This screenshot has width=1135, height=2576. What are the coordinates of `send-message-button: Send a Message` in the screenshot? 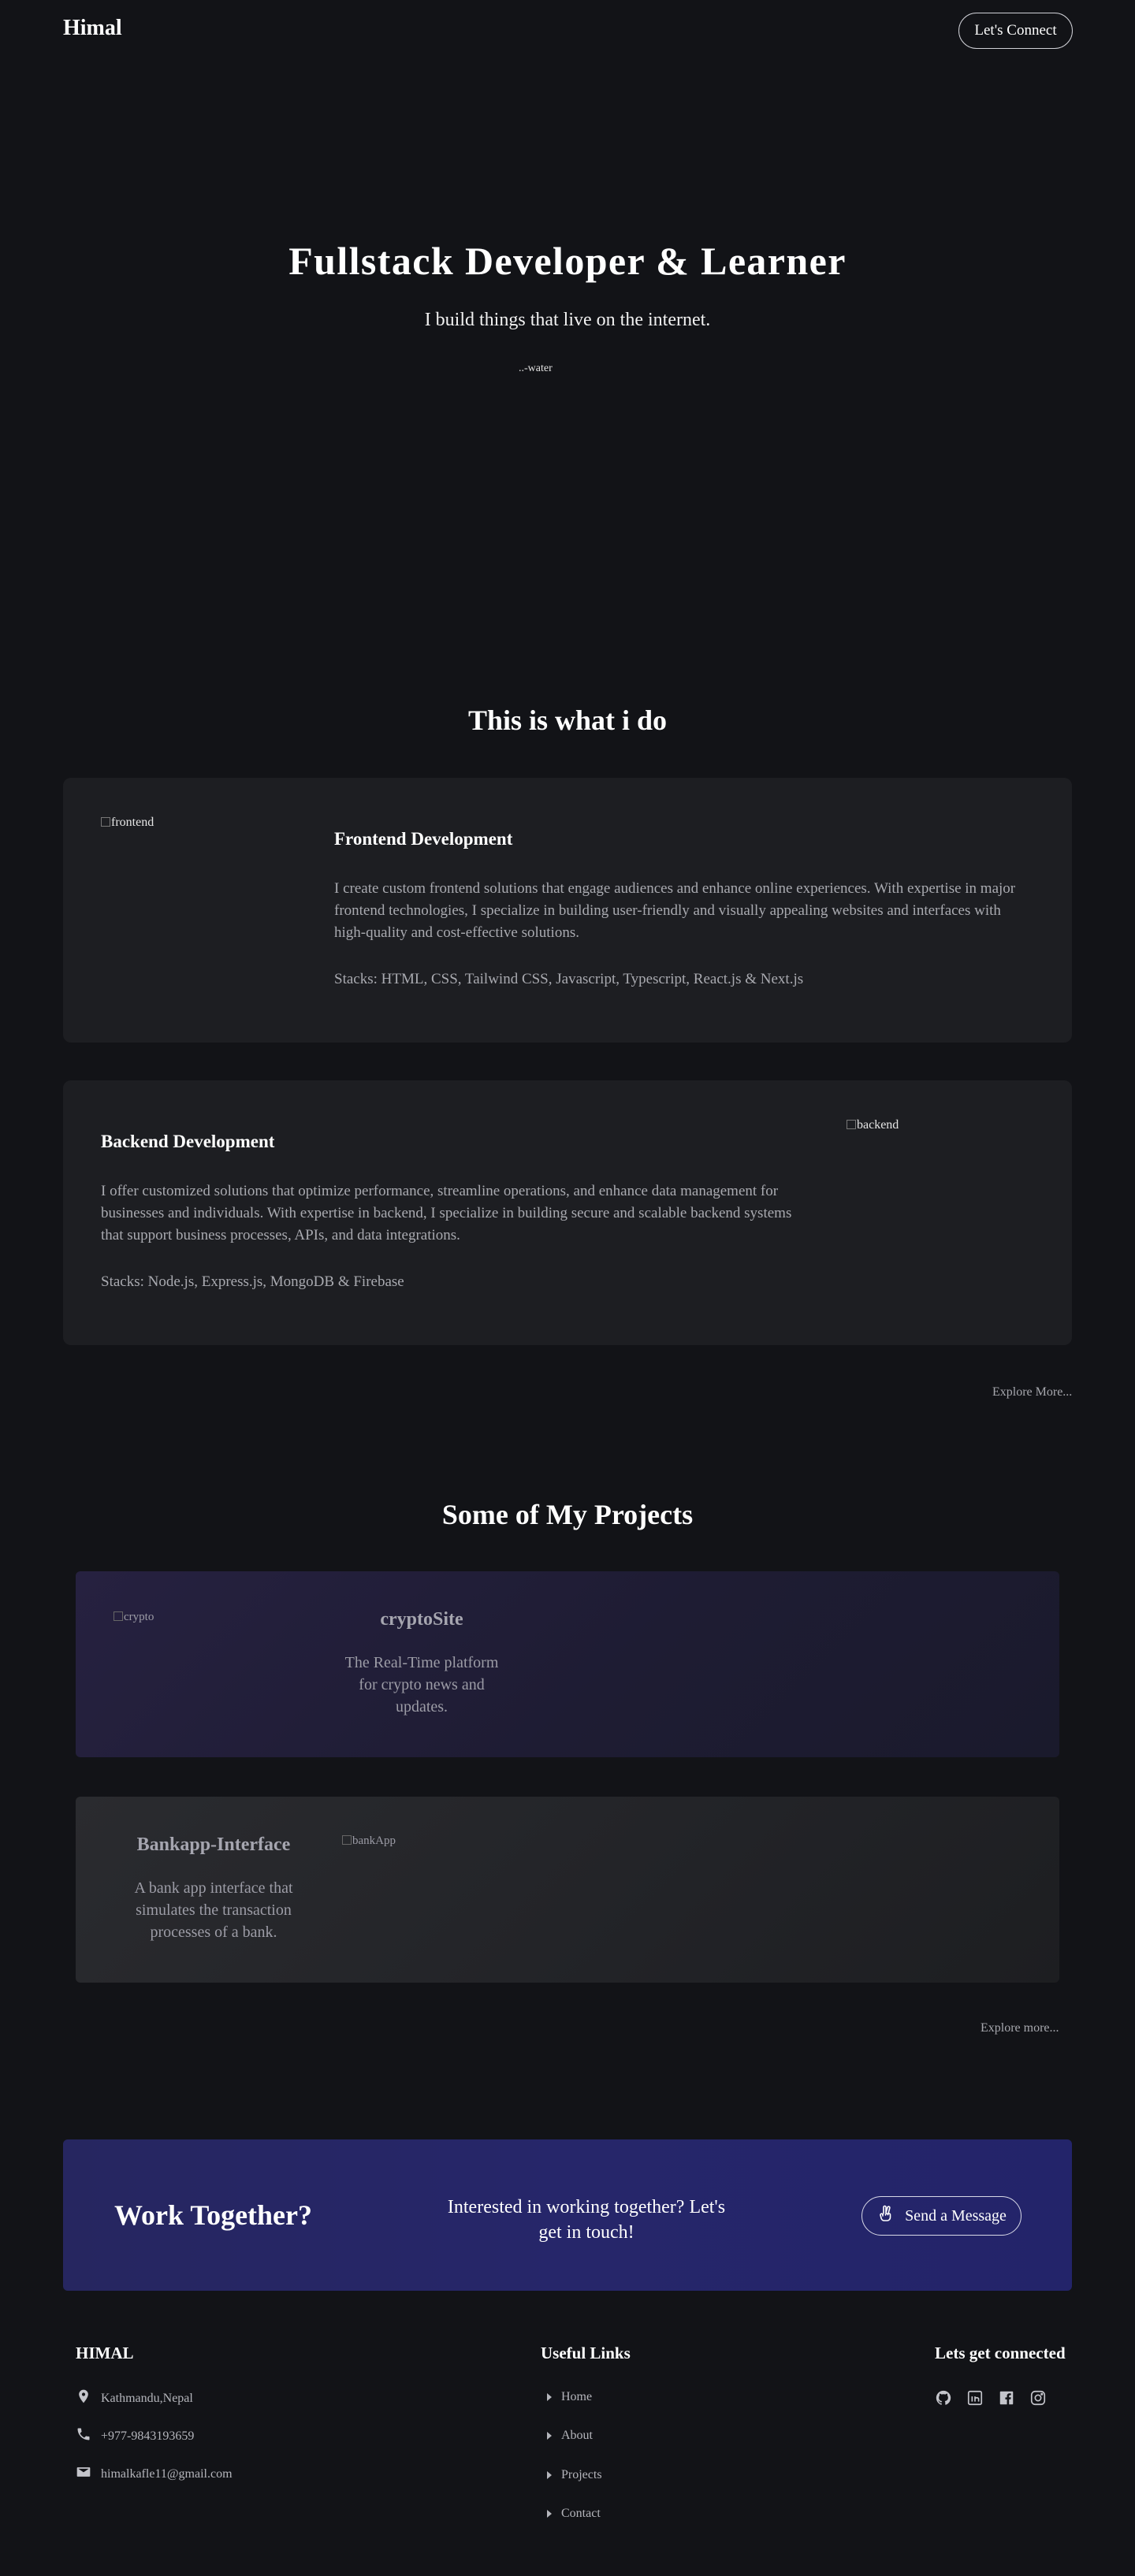 It's located at (941, 2216).